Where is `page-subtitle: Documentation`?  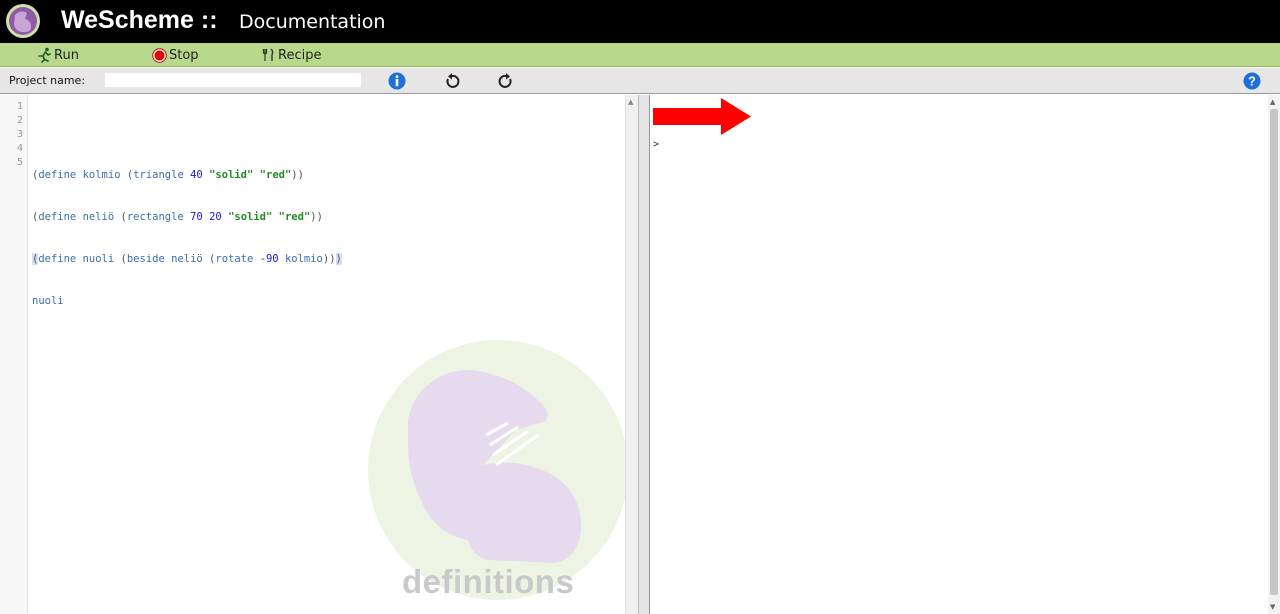
page-subtitle: Documentation is located at coordinates (312, 22).